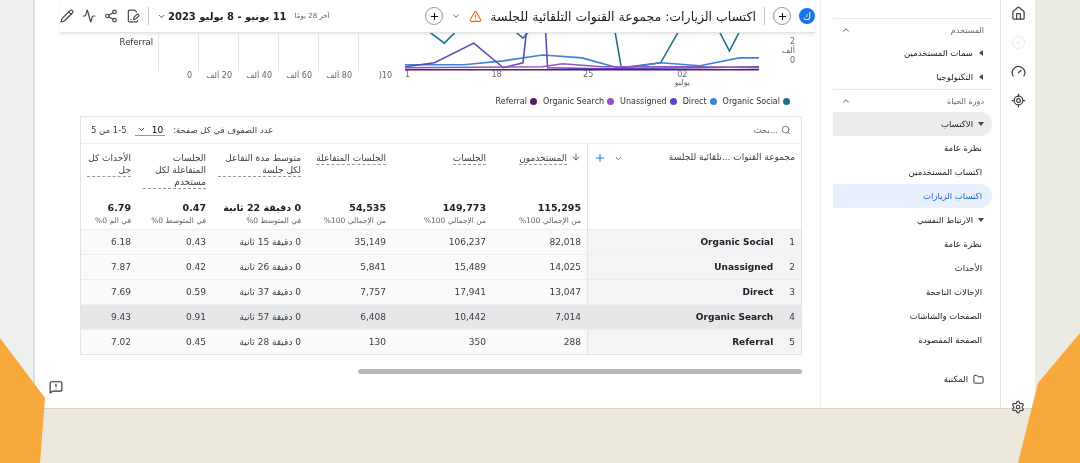  I want to click on nav-group: التكنولوجيا, so click(912, 77).